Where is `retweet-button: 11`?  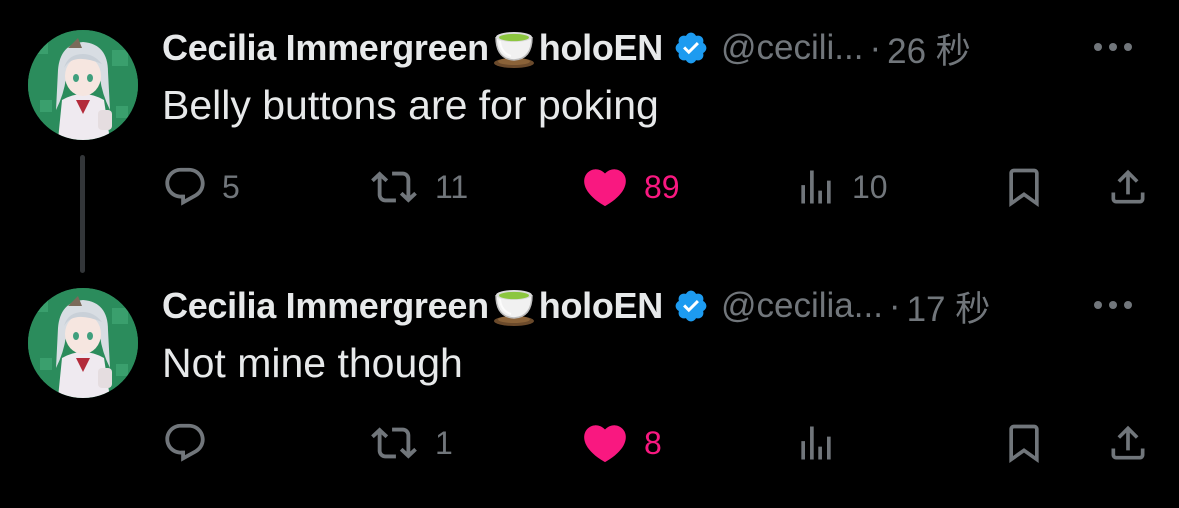 retweet-button: 11 is located at coordinates (417, 187).